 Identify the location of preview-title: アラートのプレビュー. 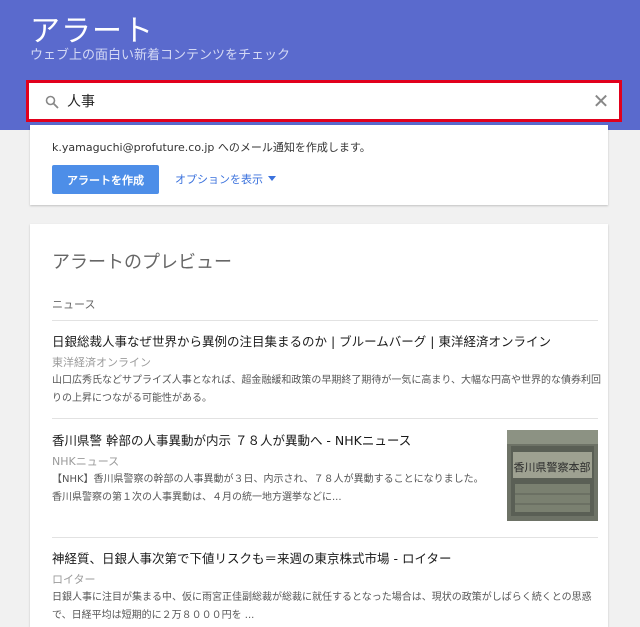
(142, 262).